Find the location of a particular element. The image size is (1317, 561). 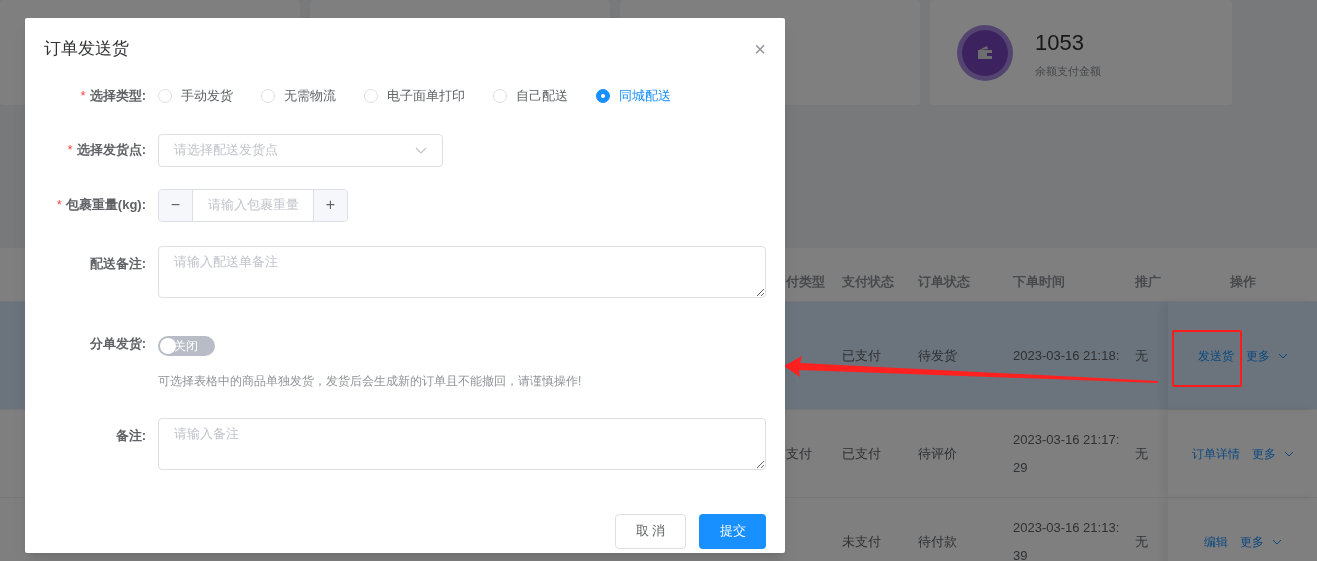

table-cell-text: 2023-03-16 21:13:39 is located at coordinates (1066, 539).